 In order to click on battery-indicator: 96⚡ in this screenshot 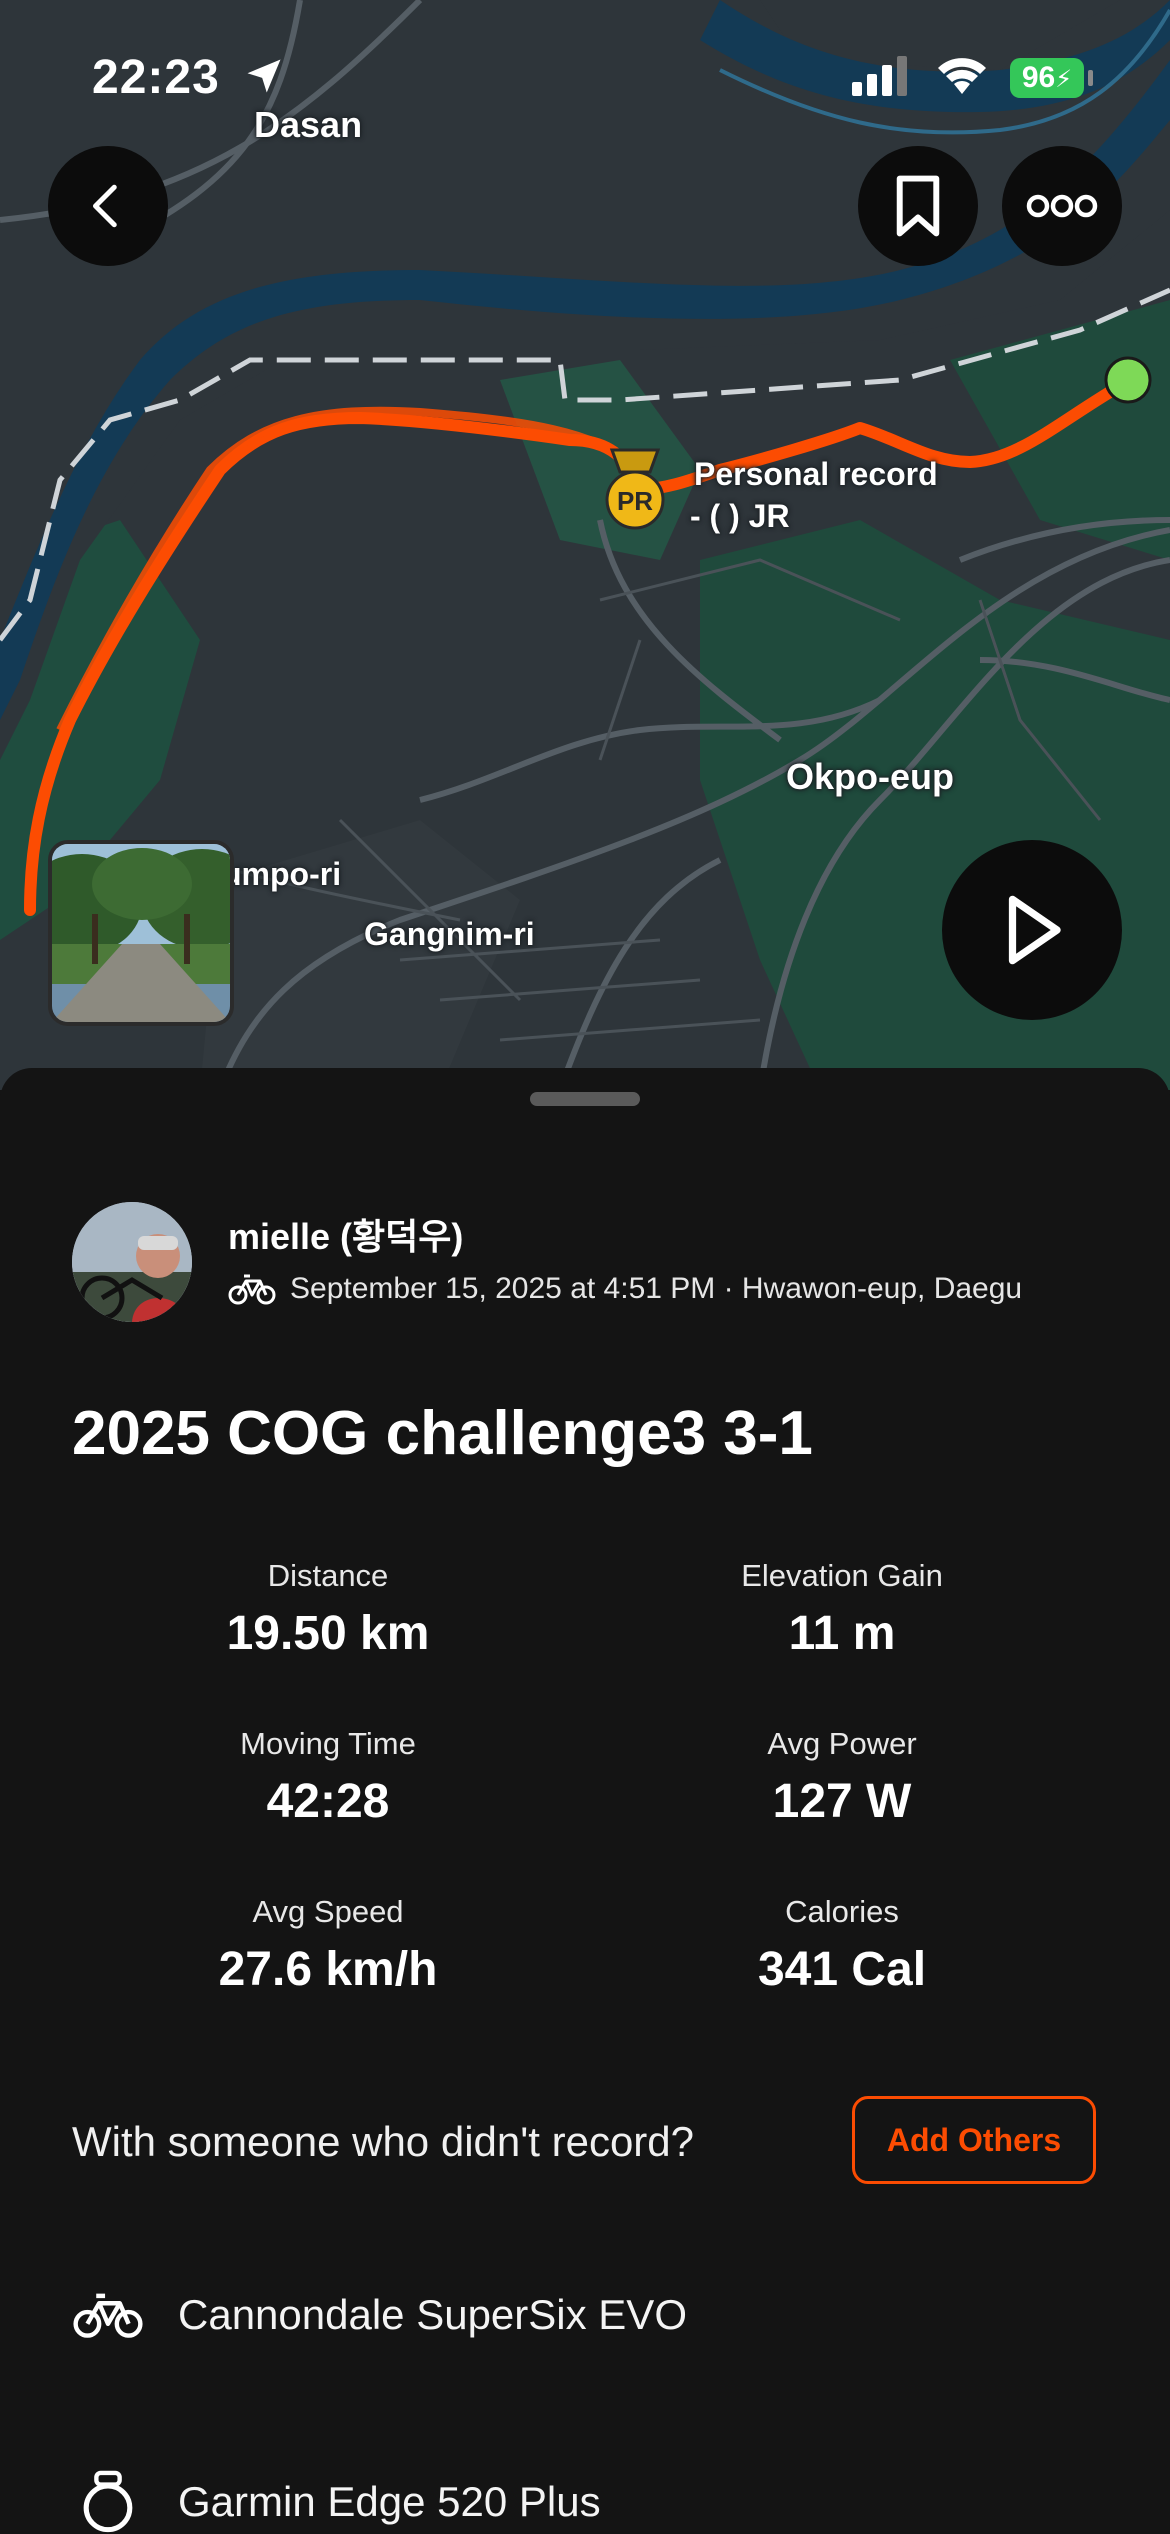, I will do `click(1047, 78)`.